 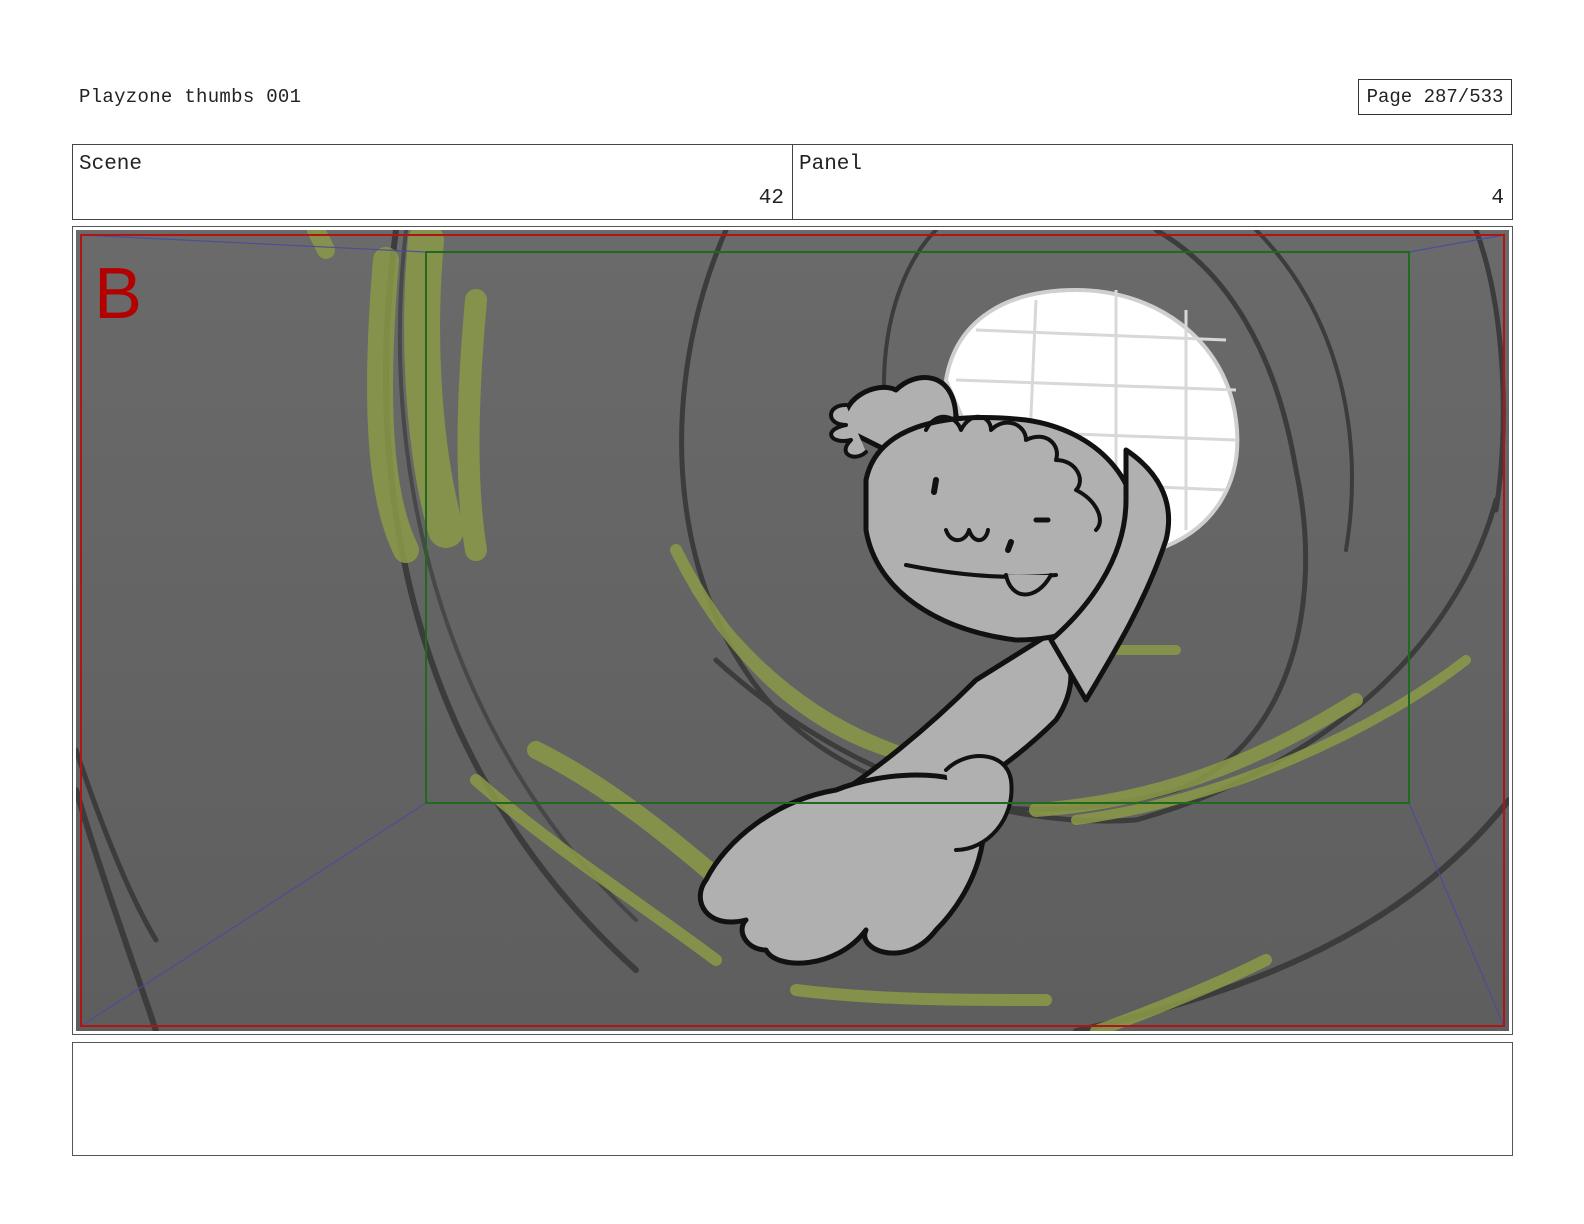 What do you see at coordinates (792, 1099) in the screenshot?
I see `notes-area` at bounding box center [792, 1099].